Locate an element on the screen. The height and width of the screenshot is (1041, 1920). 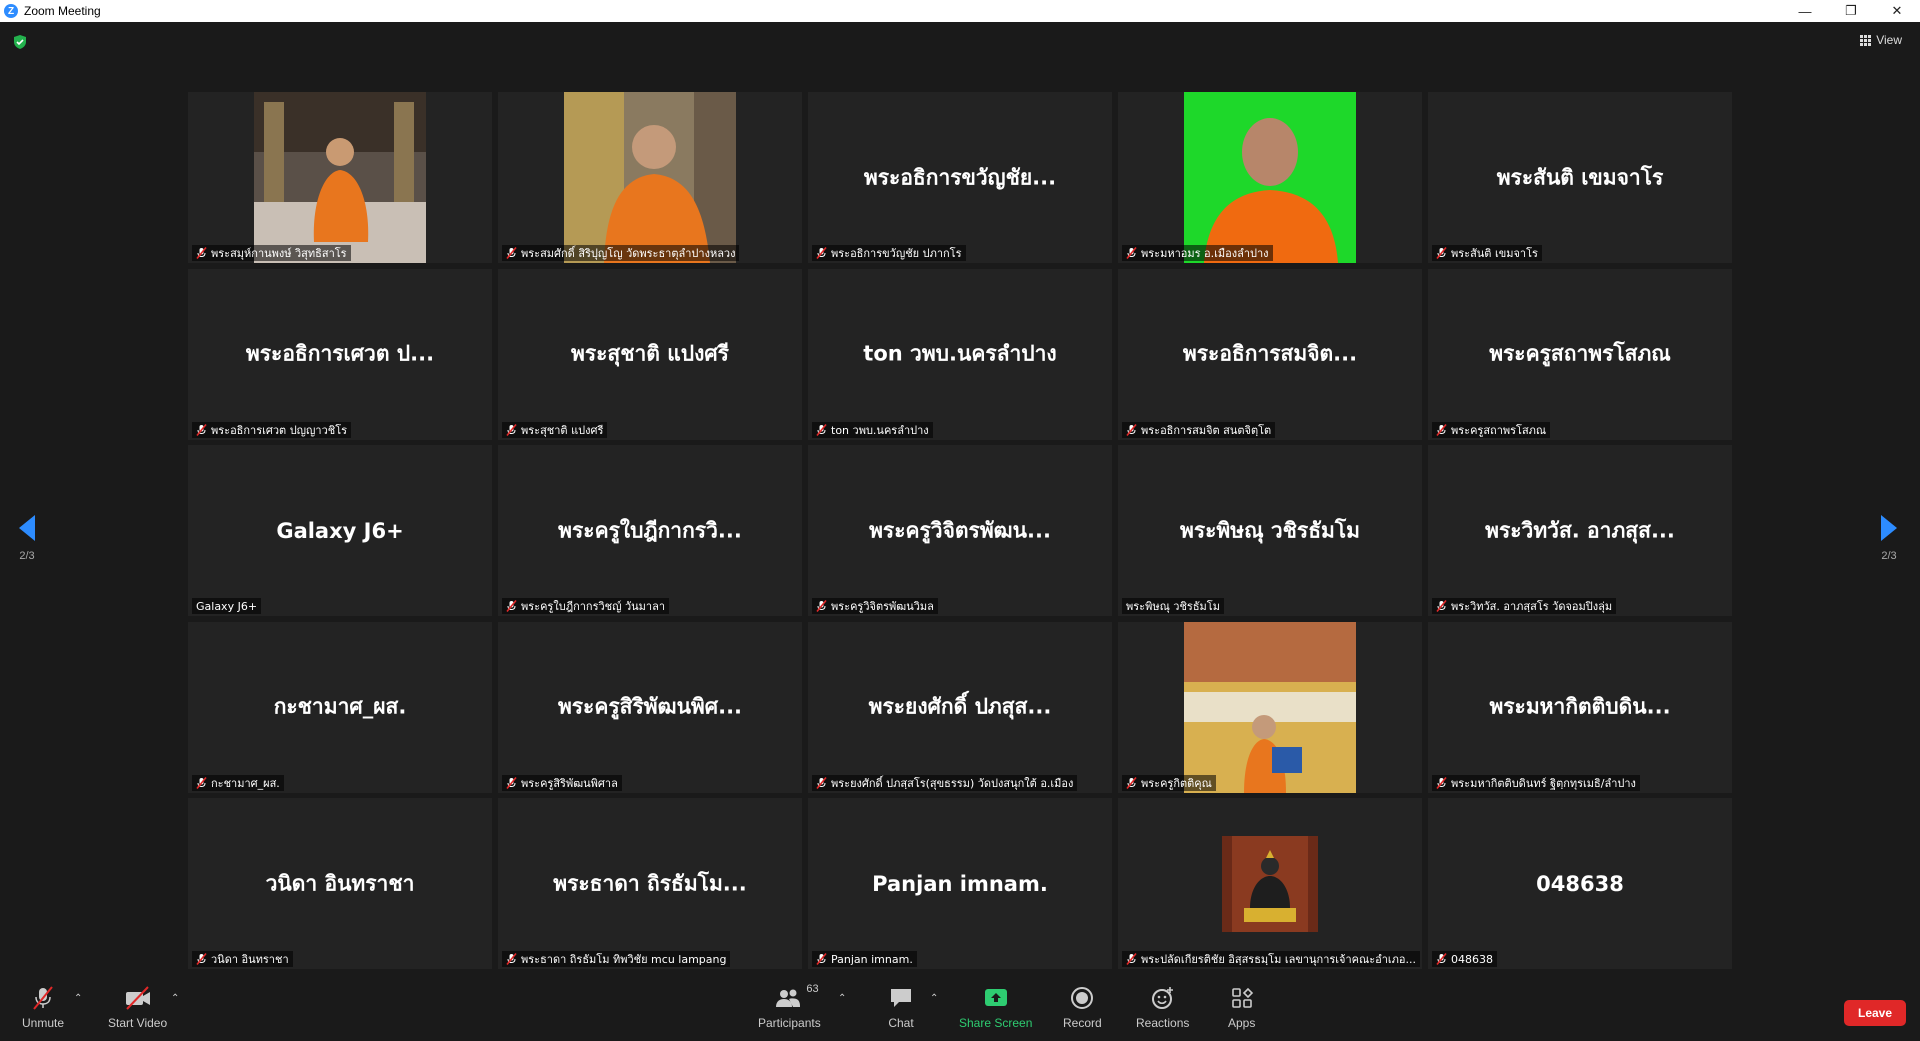
record-icon is located at coordinates (1082, 998).